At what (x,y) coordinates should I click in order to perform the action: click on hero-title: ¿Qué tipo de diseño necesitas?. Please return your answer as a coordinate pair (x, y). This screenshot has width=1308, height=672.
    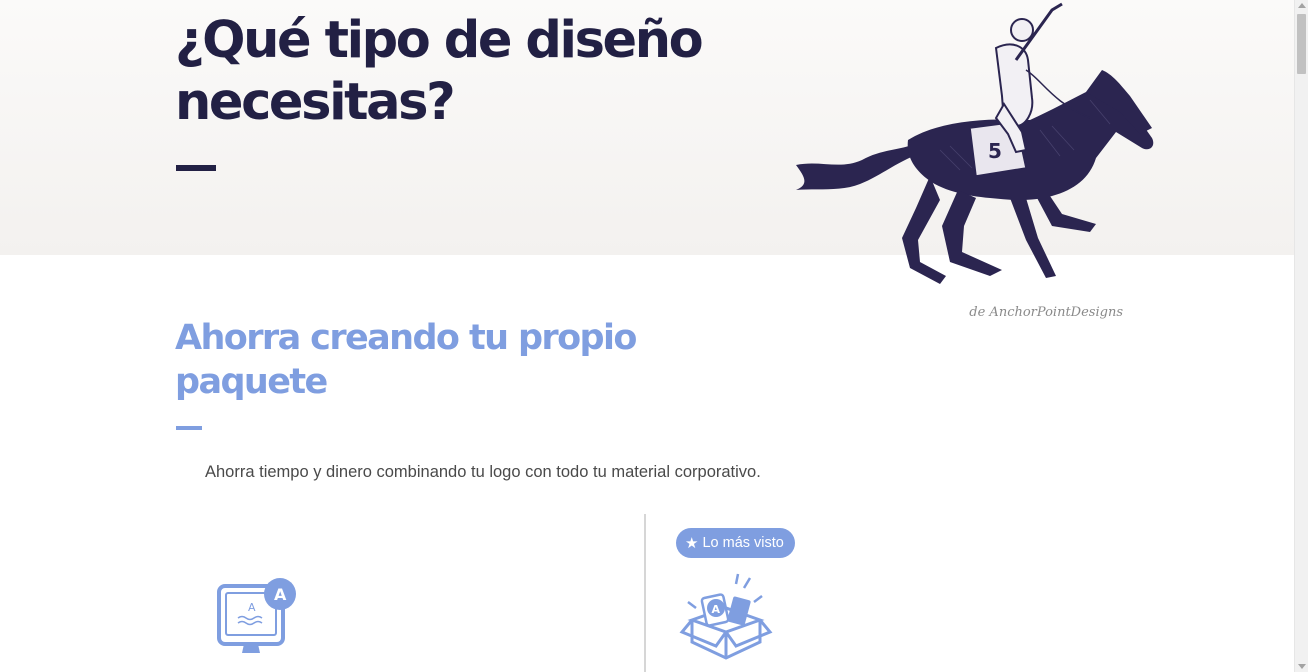
    Looking at the image, I should click on (439, 71).